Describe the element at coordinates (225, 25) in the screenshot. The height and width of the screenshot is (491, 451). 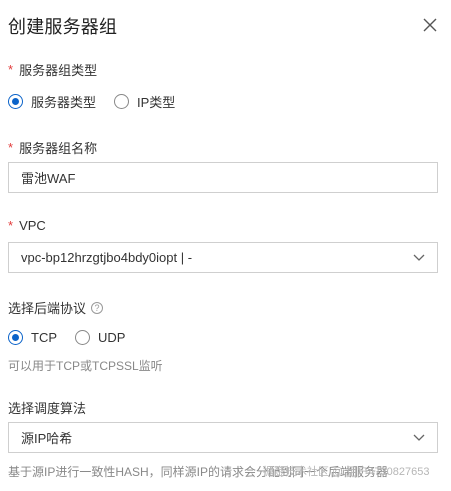
I see `dialog-header: 创建服务器组` at that location.